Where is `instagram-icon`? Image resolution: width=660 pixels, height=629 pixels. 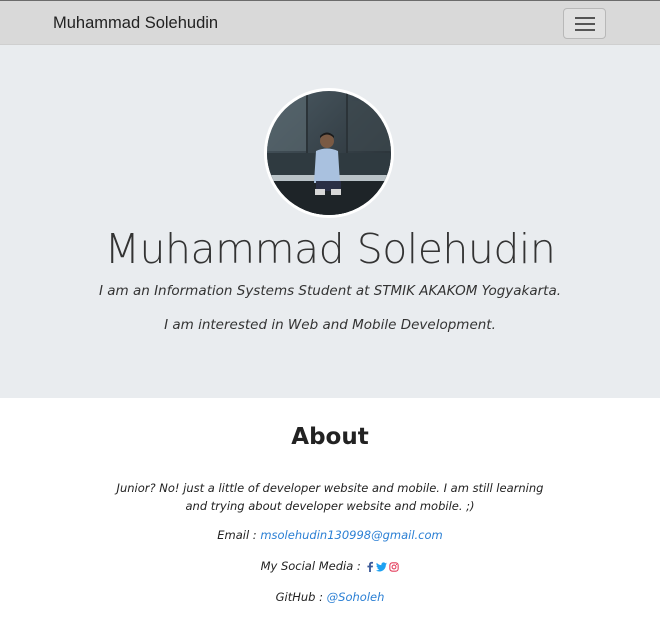
instagram-icon is located at coordinates (394, 568).